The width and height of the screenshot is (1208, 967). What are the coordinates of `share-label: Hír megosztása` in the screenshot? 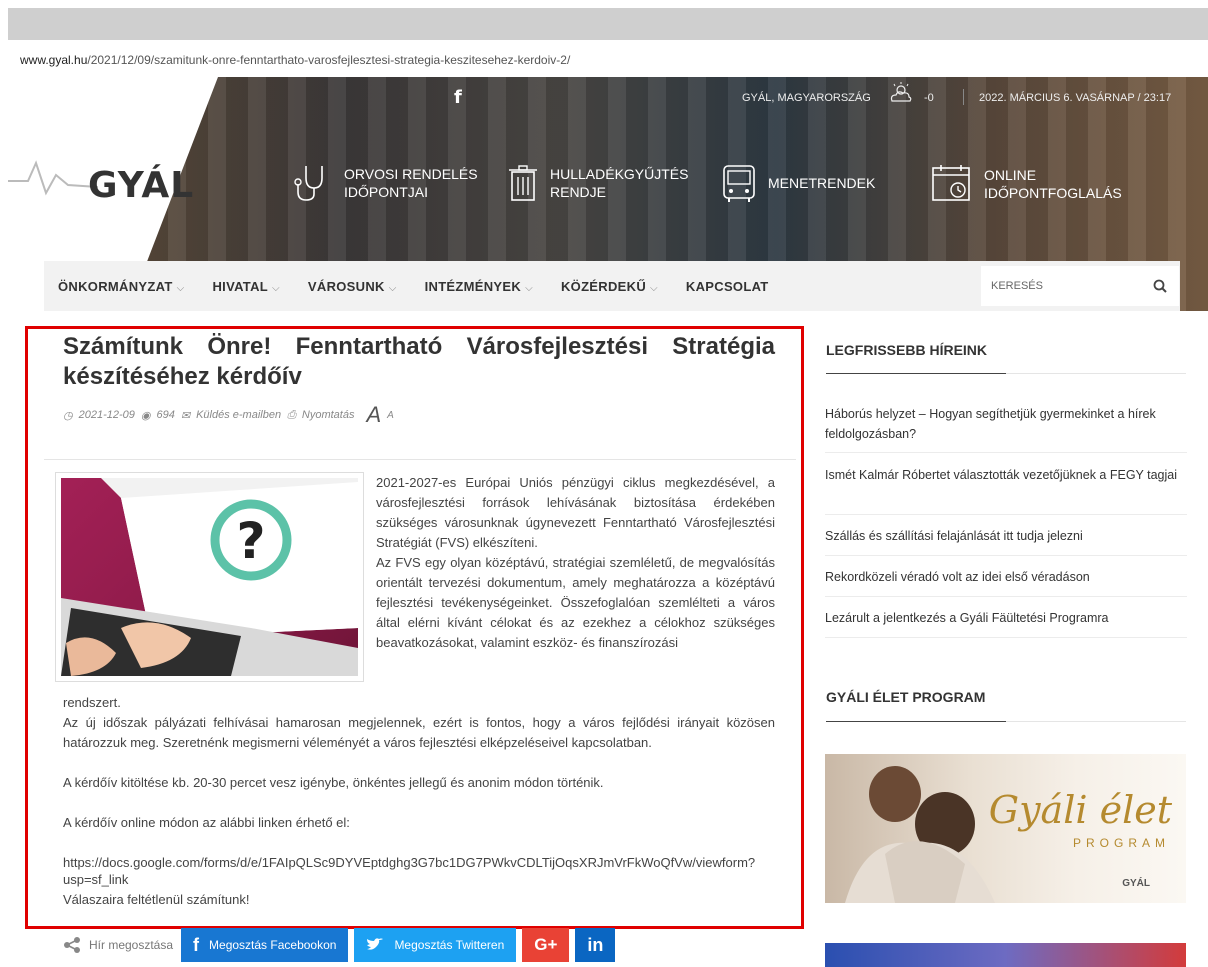 It's located at (118, 945).